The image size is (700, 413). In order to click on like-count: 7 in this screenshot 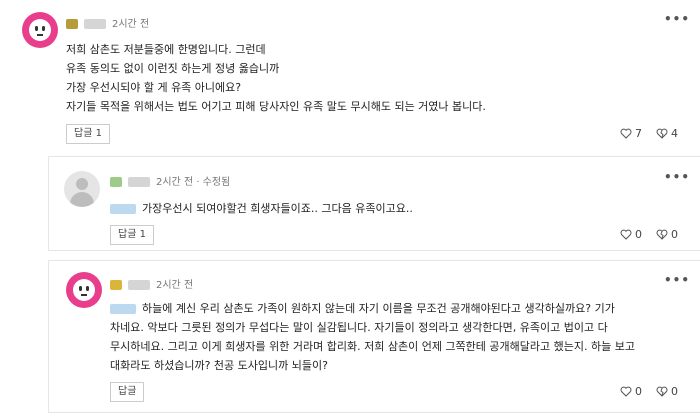, I will do `click(638, 133)`.